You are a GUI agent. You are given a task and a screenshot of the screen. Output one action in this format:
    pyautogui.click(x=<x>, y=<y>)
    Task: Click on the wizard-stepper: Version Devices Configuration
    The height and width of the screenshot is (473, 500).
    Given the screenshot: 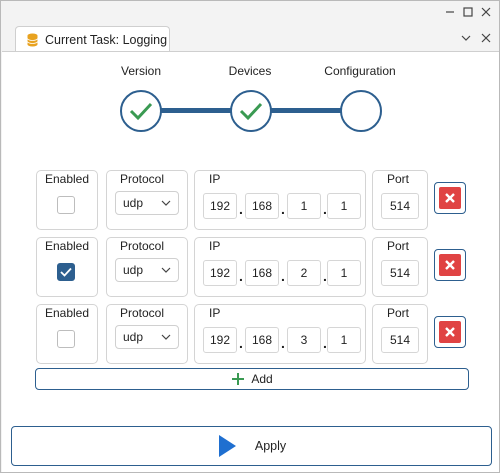 What is the action you would take?
    pyautogui.click(x=250, y=97)
    